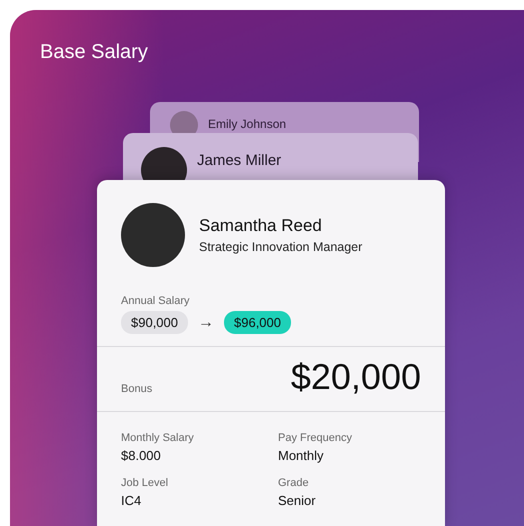 The height and width of the screenshot is (526, 524). Describe the element at coordinates (136, 389) in the screenshot. I see `field-label: Bonus` at that location.